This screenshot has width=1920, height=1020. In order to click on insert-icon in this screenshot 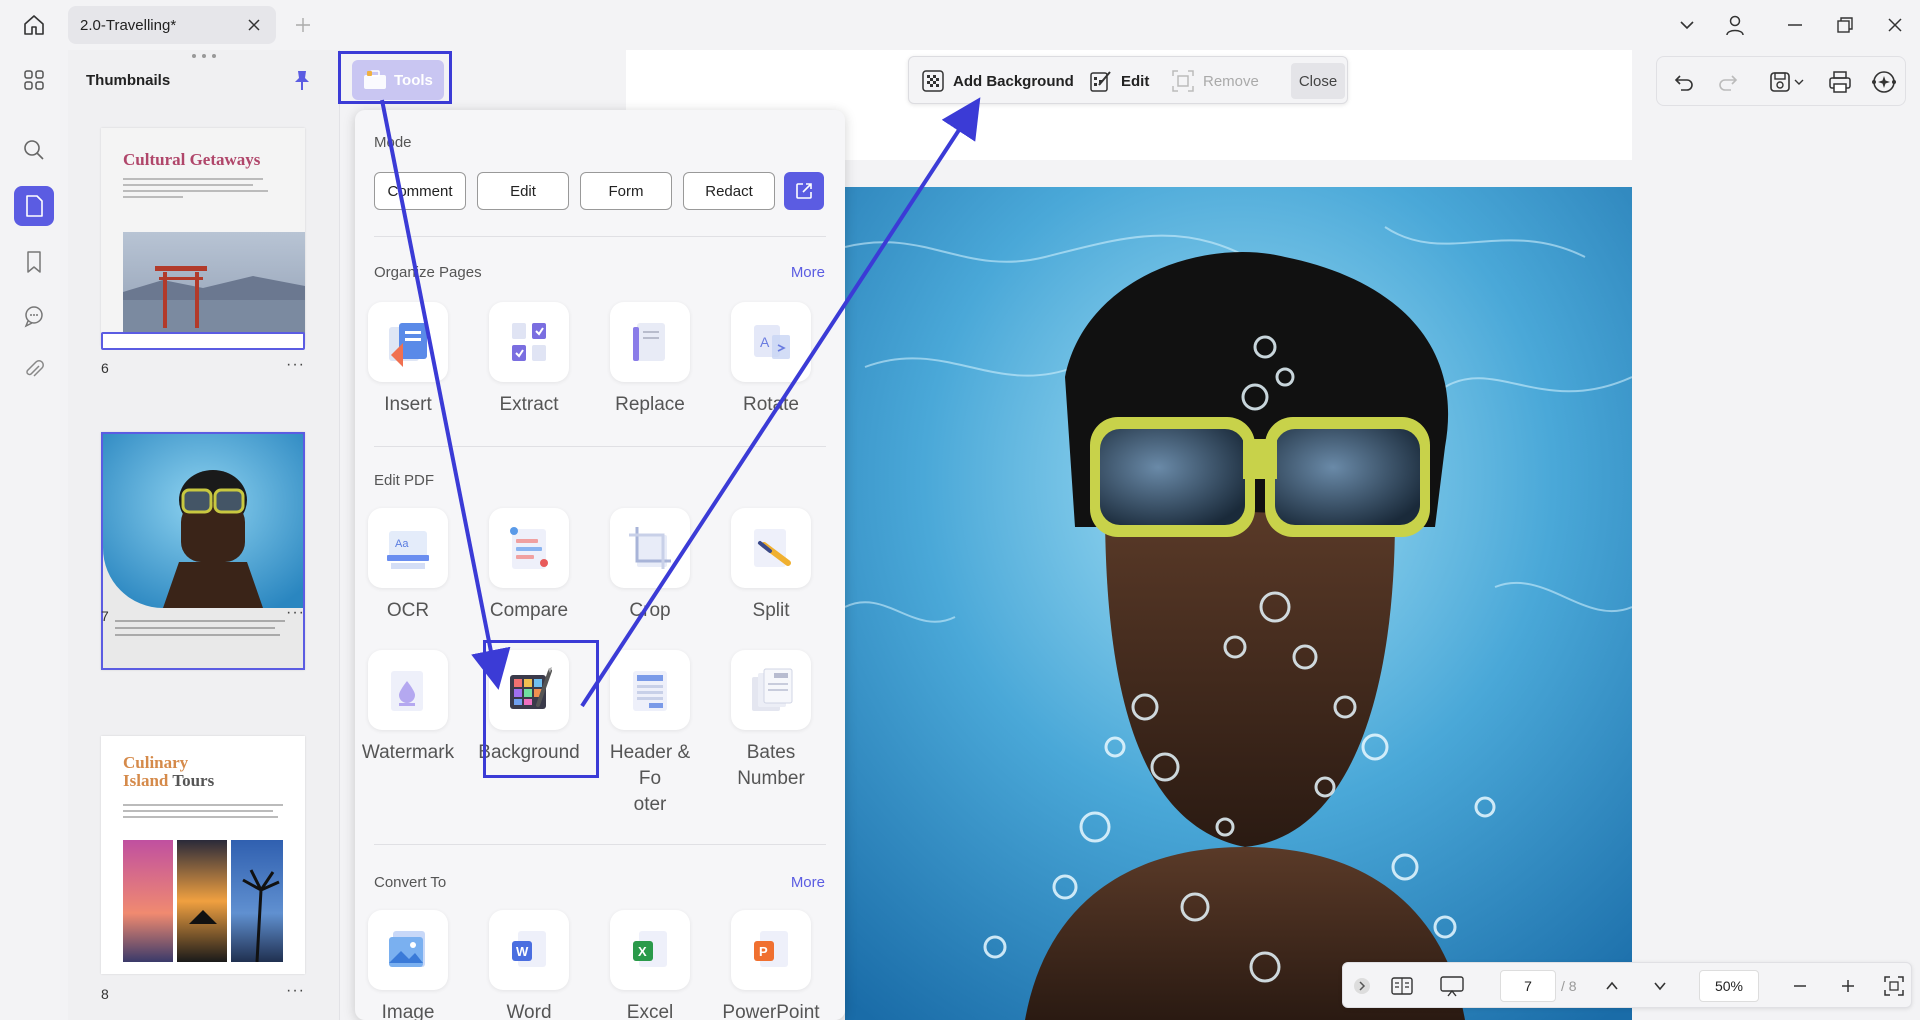, I will do `click(408, 345)`.